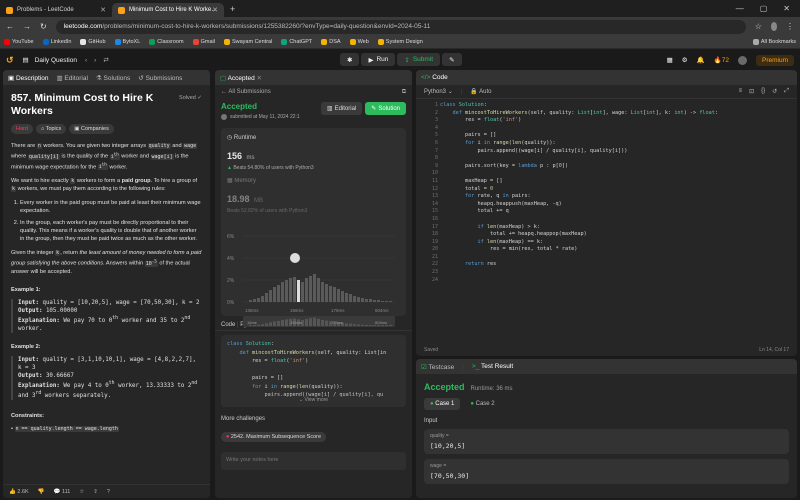  Describe the element at coordinates (382, 310) in the screenshot. I see `x-tick: 604ms` at that location.